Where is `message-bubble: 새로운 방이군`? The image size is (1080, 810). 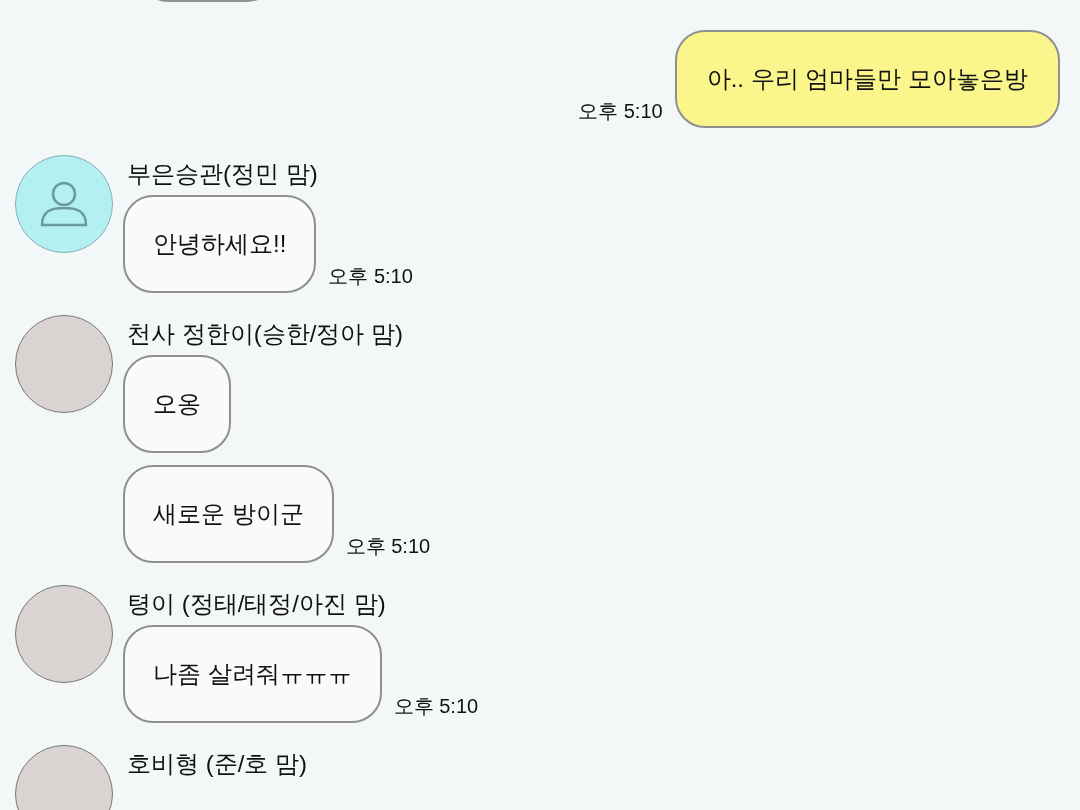 message-bubble: 새로운 방이군 is located at coordinates (228, 514).